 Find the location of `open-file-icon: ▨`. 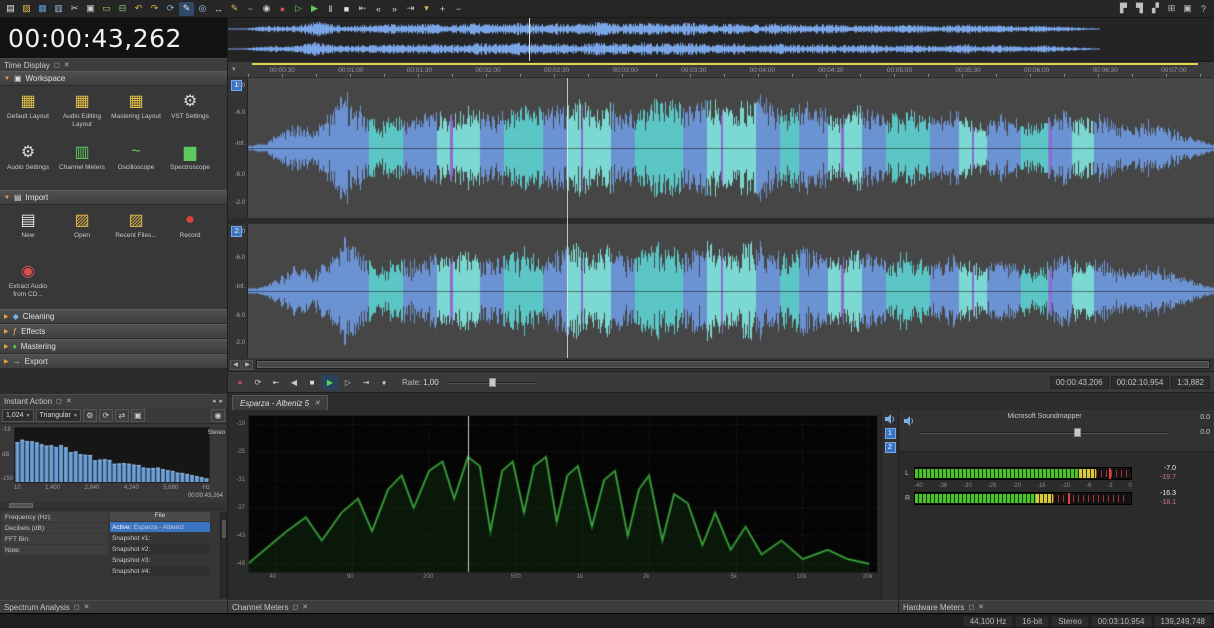

open-file-icon: ▨ is located at coordinates (26, 9).